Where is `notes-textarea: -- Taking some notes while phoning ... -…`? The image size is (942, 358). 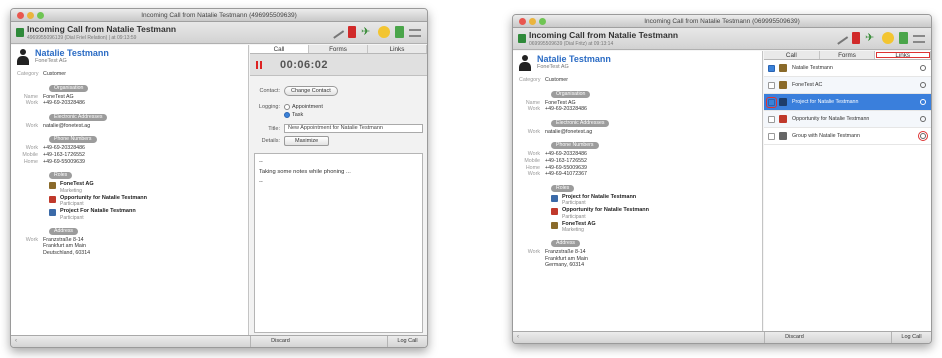 notes-textarea: -- Taking some notes while phoning ... -… is located at coordinates (338, 243).